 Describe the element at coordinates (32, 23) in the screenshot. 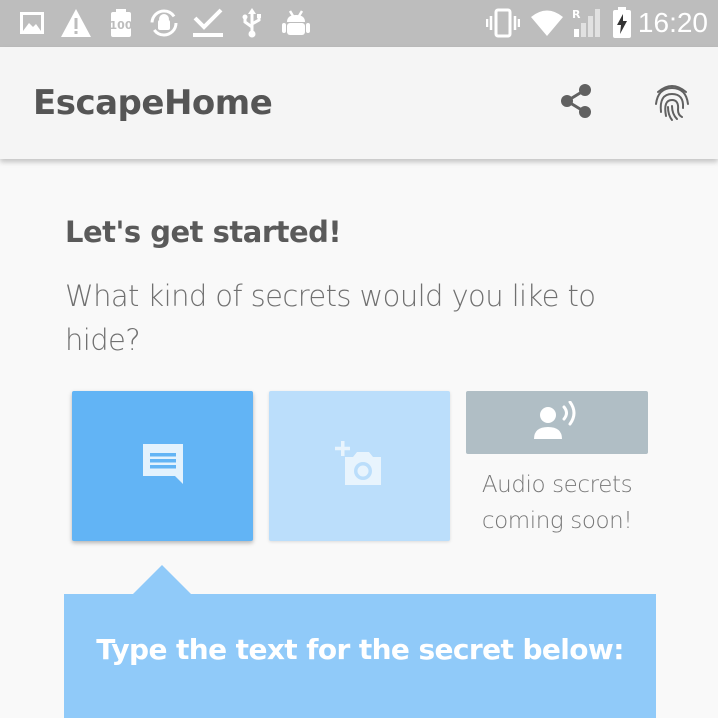

I see `image-icon` at that location.